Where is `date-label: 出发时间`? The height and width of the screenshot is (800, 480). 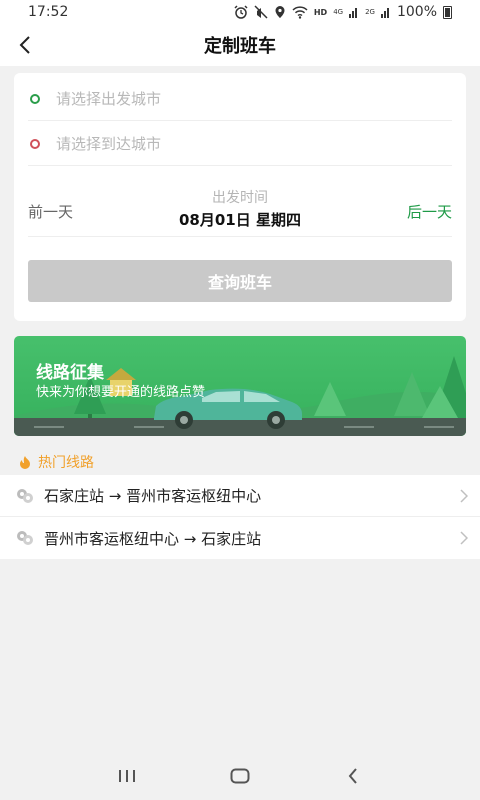
date-label: 出发时间 is located at coordinates (240, 198).